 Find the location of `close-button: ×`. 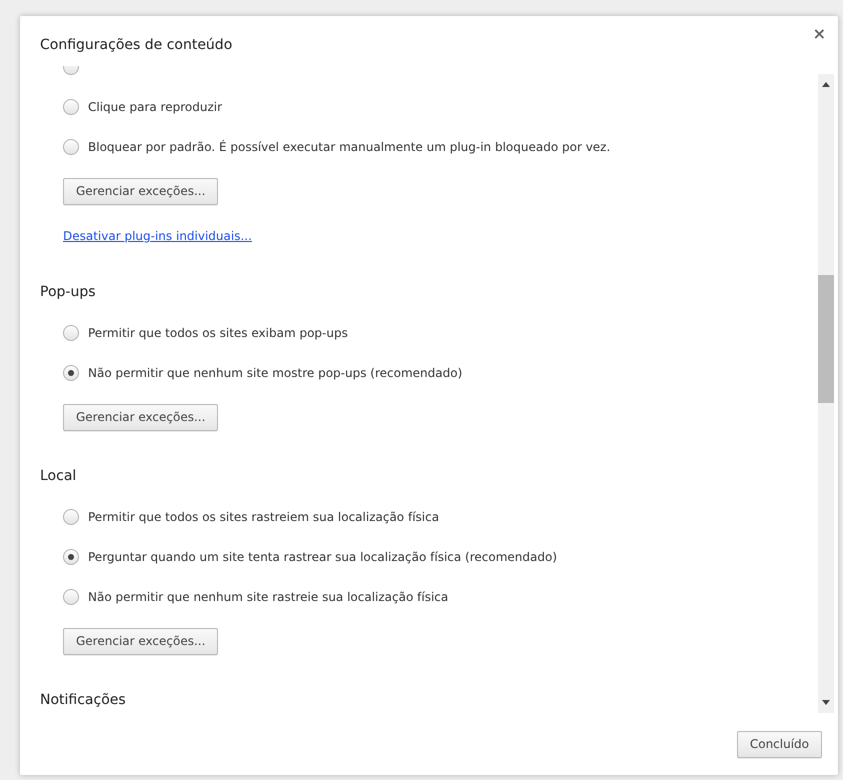

close-button: × is located at coordinates (819, 33).